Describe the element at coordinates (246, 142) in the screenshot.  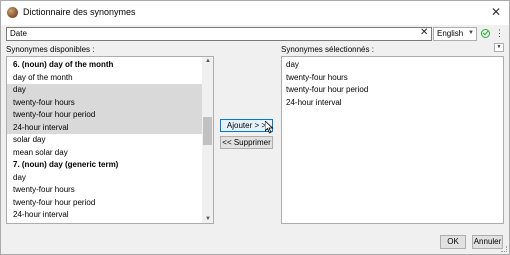
I see `remove-button: << Supprimer` at that location.